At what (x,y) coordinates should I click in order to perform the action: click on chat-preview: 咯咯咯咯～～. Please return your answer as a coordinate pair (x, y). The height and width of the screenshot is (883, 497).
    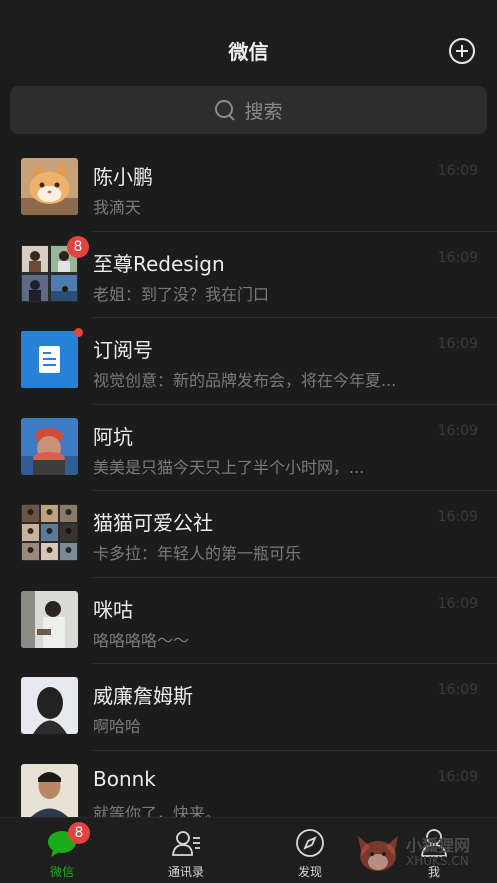
    Looking at the image, I should click on (141, 640).